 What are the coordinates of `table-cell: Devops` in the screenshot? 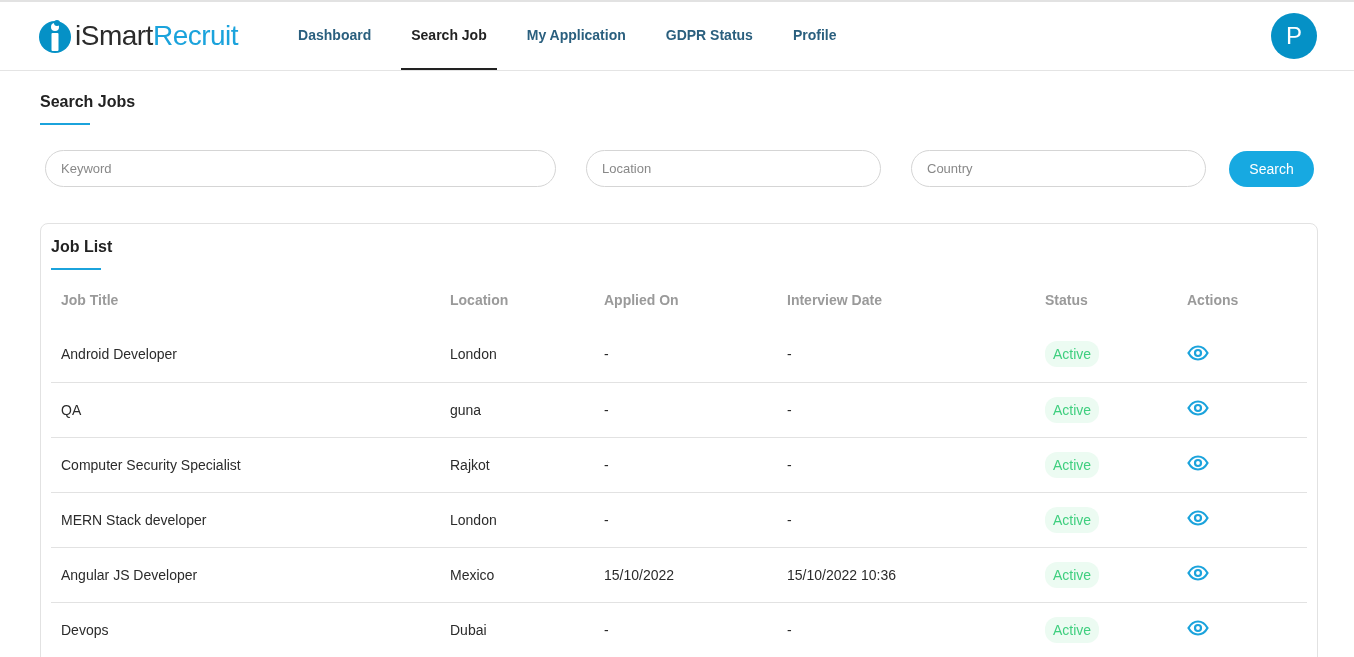 It's located at (245, 629).